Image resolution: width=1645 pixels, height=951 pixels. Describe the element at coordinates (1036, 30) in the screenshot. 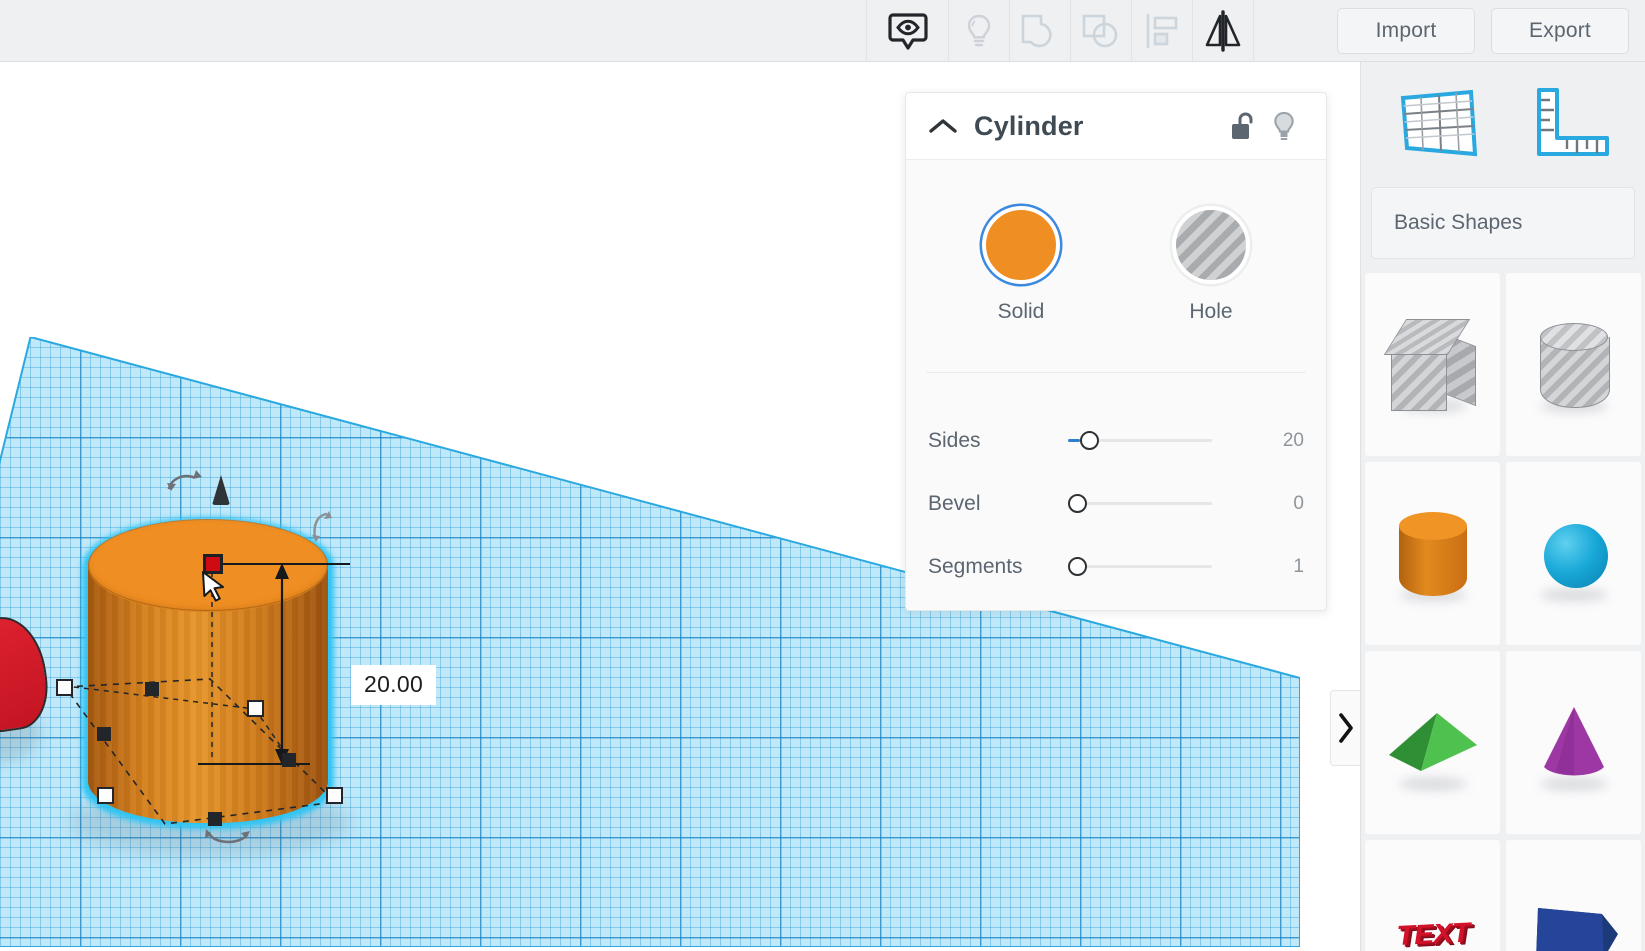

I see `group-shapes-icon` at that location.